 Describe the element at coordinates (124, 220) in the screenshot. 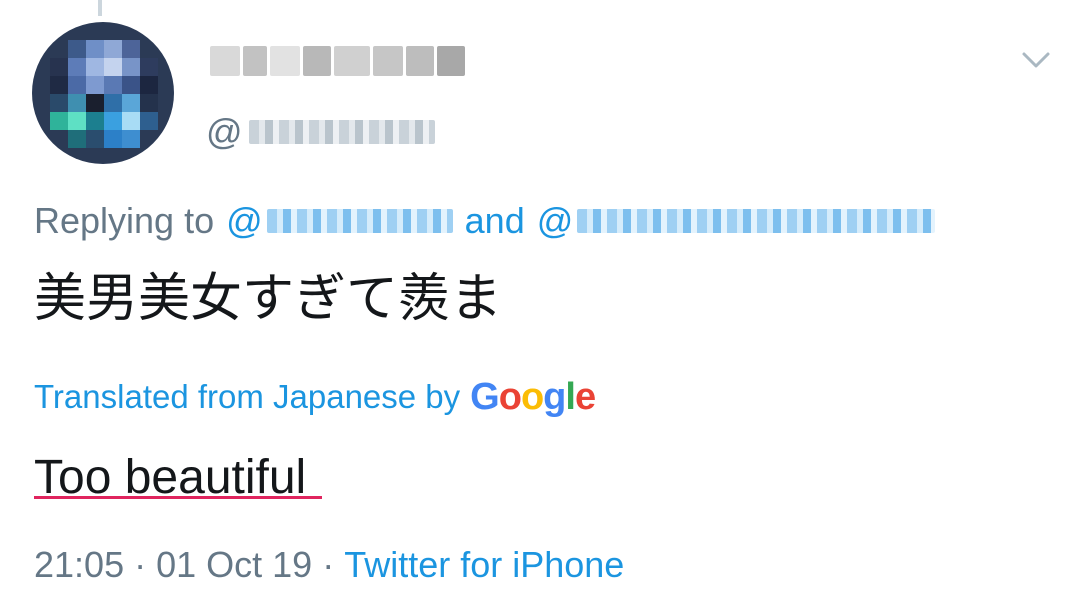

I see `replying-to-label: Replying to` at that location.